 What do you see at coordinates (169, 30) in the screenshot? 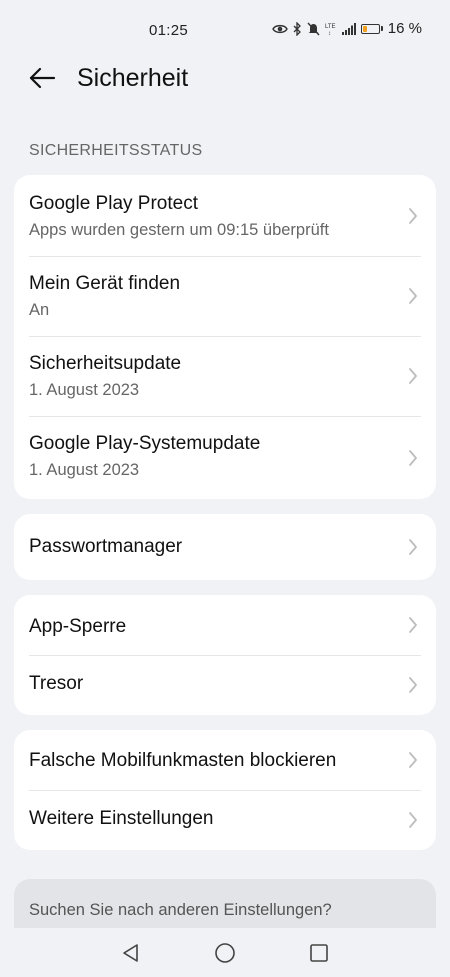
I see `status-time: 01:25` at bounding box center [169, 30].